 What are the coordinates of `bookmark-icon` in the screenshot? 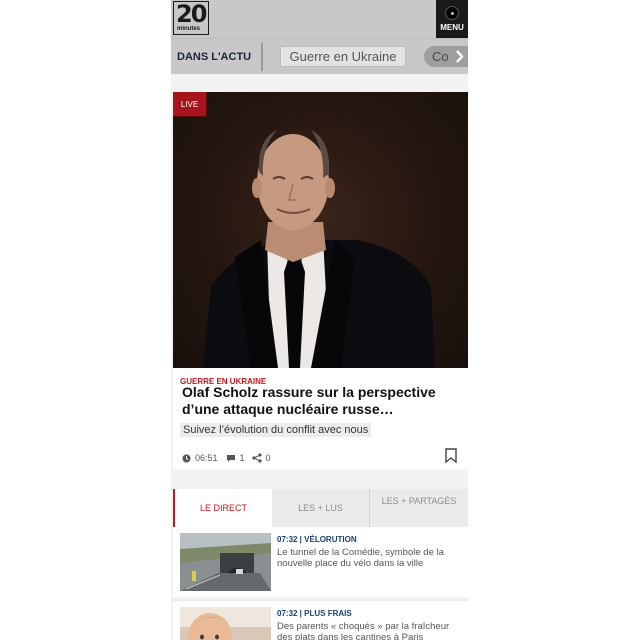 It's located at (451, 455).